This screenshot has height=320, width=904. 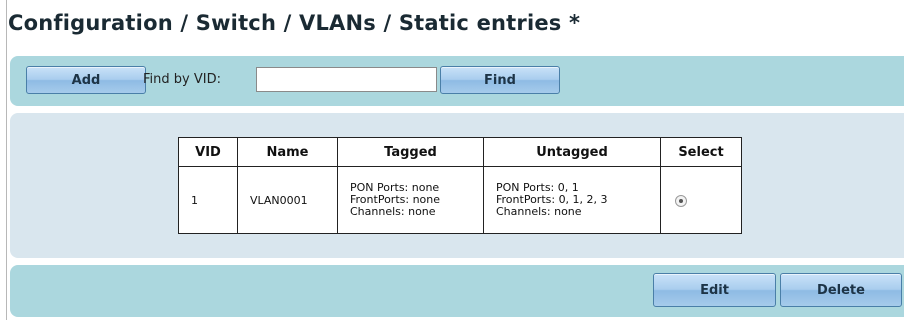 I want to click on delete-button: Delete, so click(x=841, y=290).